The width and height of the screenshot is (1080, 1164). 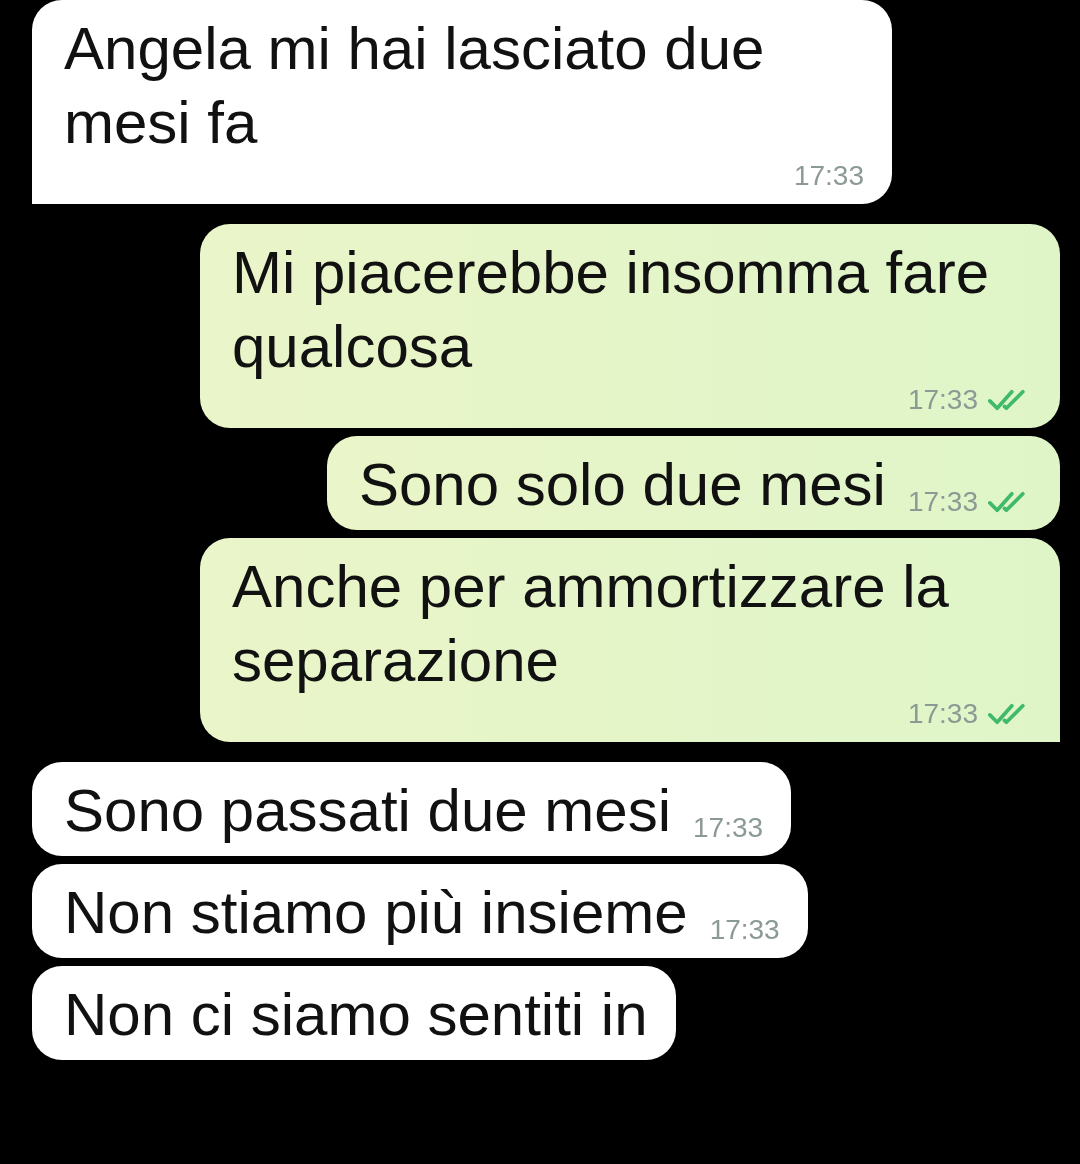 What do you see at coordinates (368, 811) in the screenshot?
I see `message-text: Sono passati due mesi` at bounding box center [368, 811].